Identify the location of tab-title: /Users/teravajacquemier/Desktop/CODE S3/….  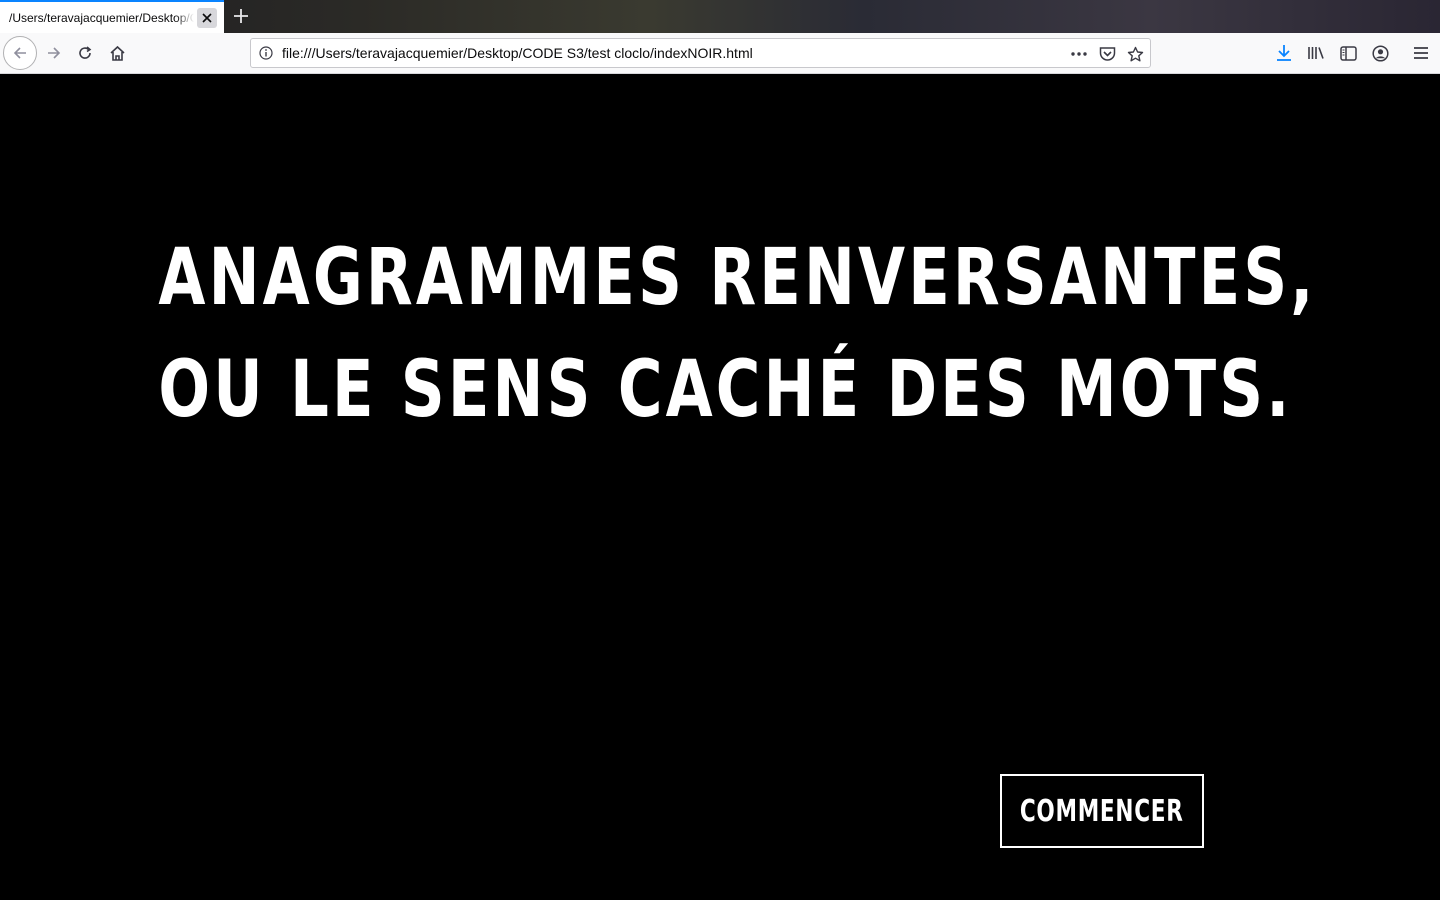
(101, 17).